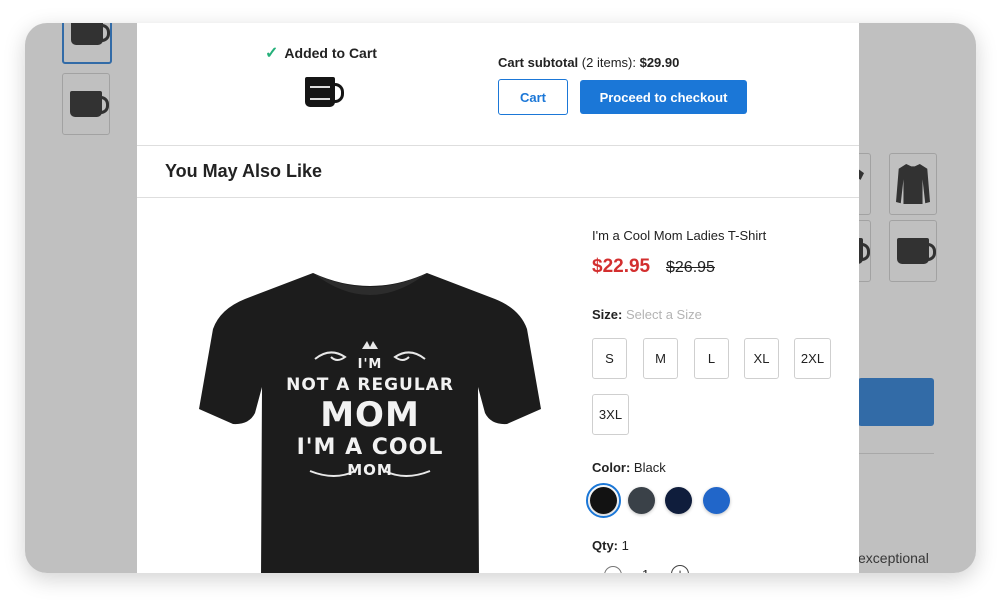 The width and height of the screenshot is (1000, 600). I want to click on size-option-2xl: 2XL, so click(812, 358).